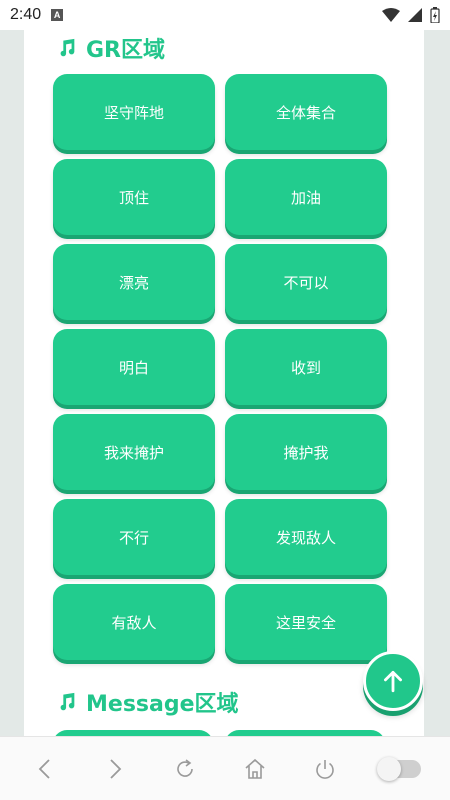 This screenshot has height=800, width=450. I want to click on voice-button-safe-here: 这里安全, so click(306, 622).